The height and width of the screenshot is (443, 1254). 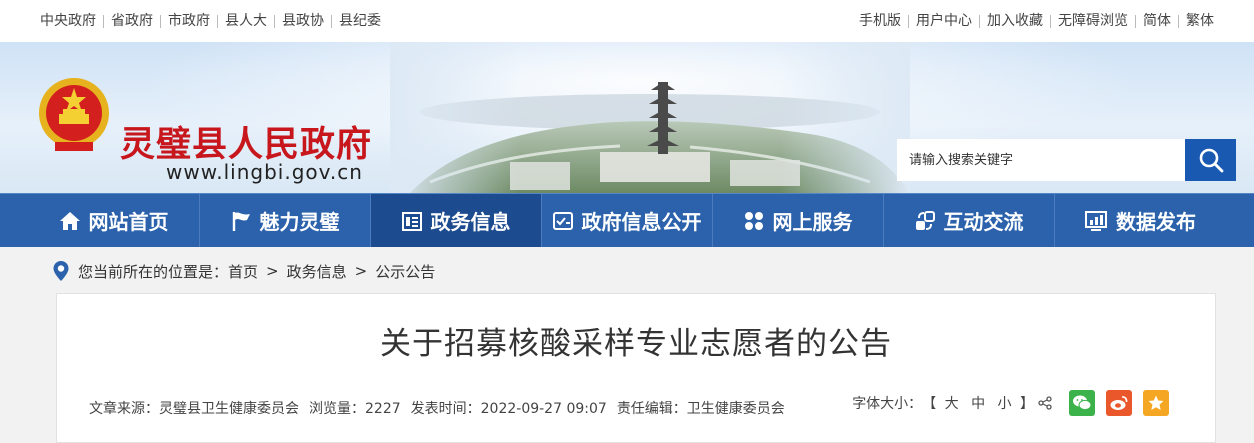 I want to click on search-bar, so click(x=1066, y=160).